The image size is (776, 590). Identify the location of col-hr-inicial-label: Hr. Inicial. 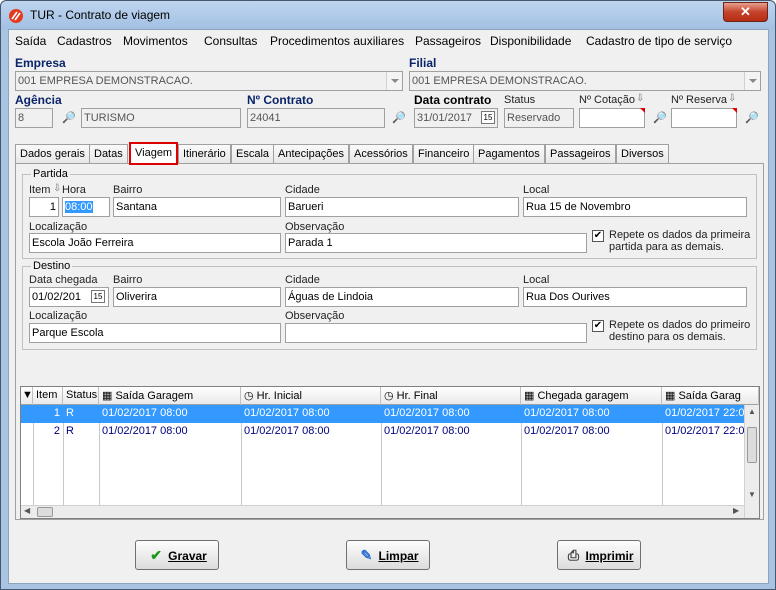
(279, 396).